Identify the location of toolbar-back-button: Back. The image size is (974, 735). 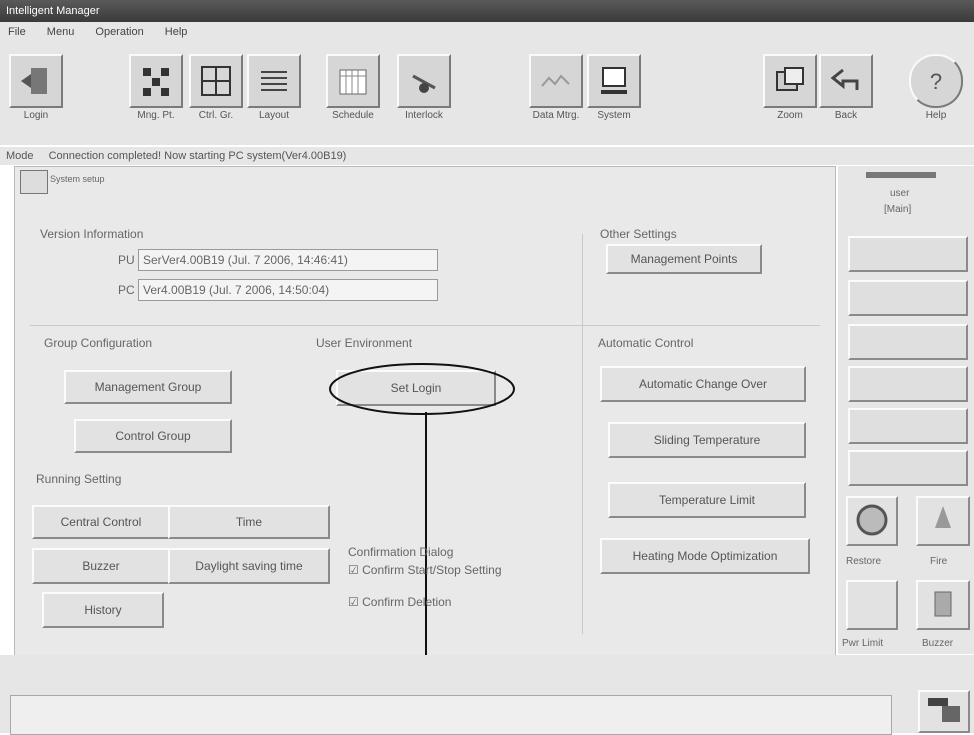
(846, 87).